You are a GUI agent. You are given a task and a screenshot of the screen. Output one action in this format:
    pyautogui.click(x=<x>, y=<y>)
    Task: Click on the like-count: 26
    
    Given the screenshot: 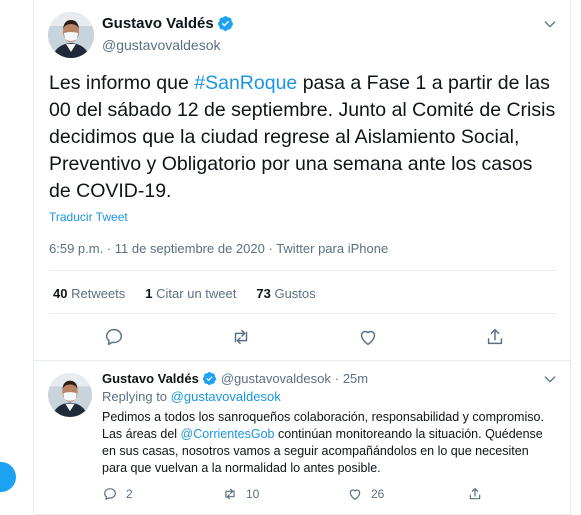 What is the action you would take?
    pyautogui.click(x=378, y=494)
    